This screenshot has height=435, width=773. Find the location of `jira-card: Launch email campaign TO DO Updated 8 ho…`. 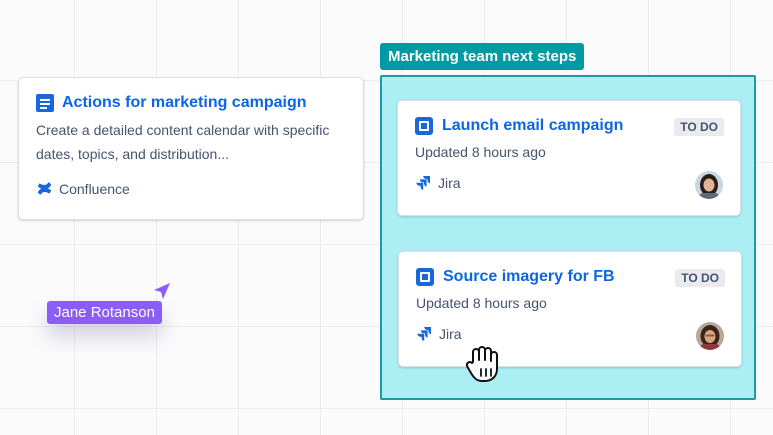

jira-card: Launch email campaign TO DO Updated 8 ho… is located at coordinates (569, 158).